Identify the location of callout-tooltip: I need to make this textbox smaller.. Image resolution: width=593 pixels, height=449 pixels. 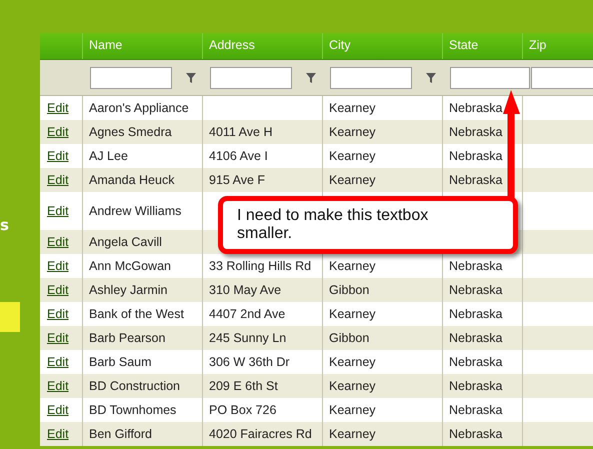
(368, 225).